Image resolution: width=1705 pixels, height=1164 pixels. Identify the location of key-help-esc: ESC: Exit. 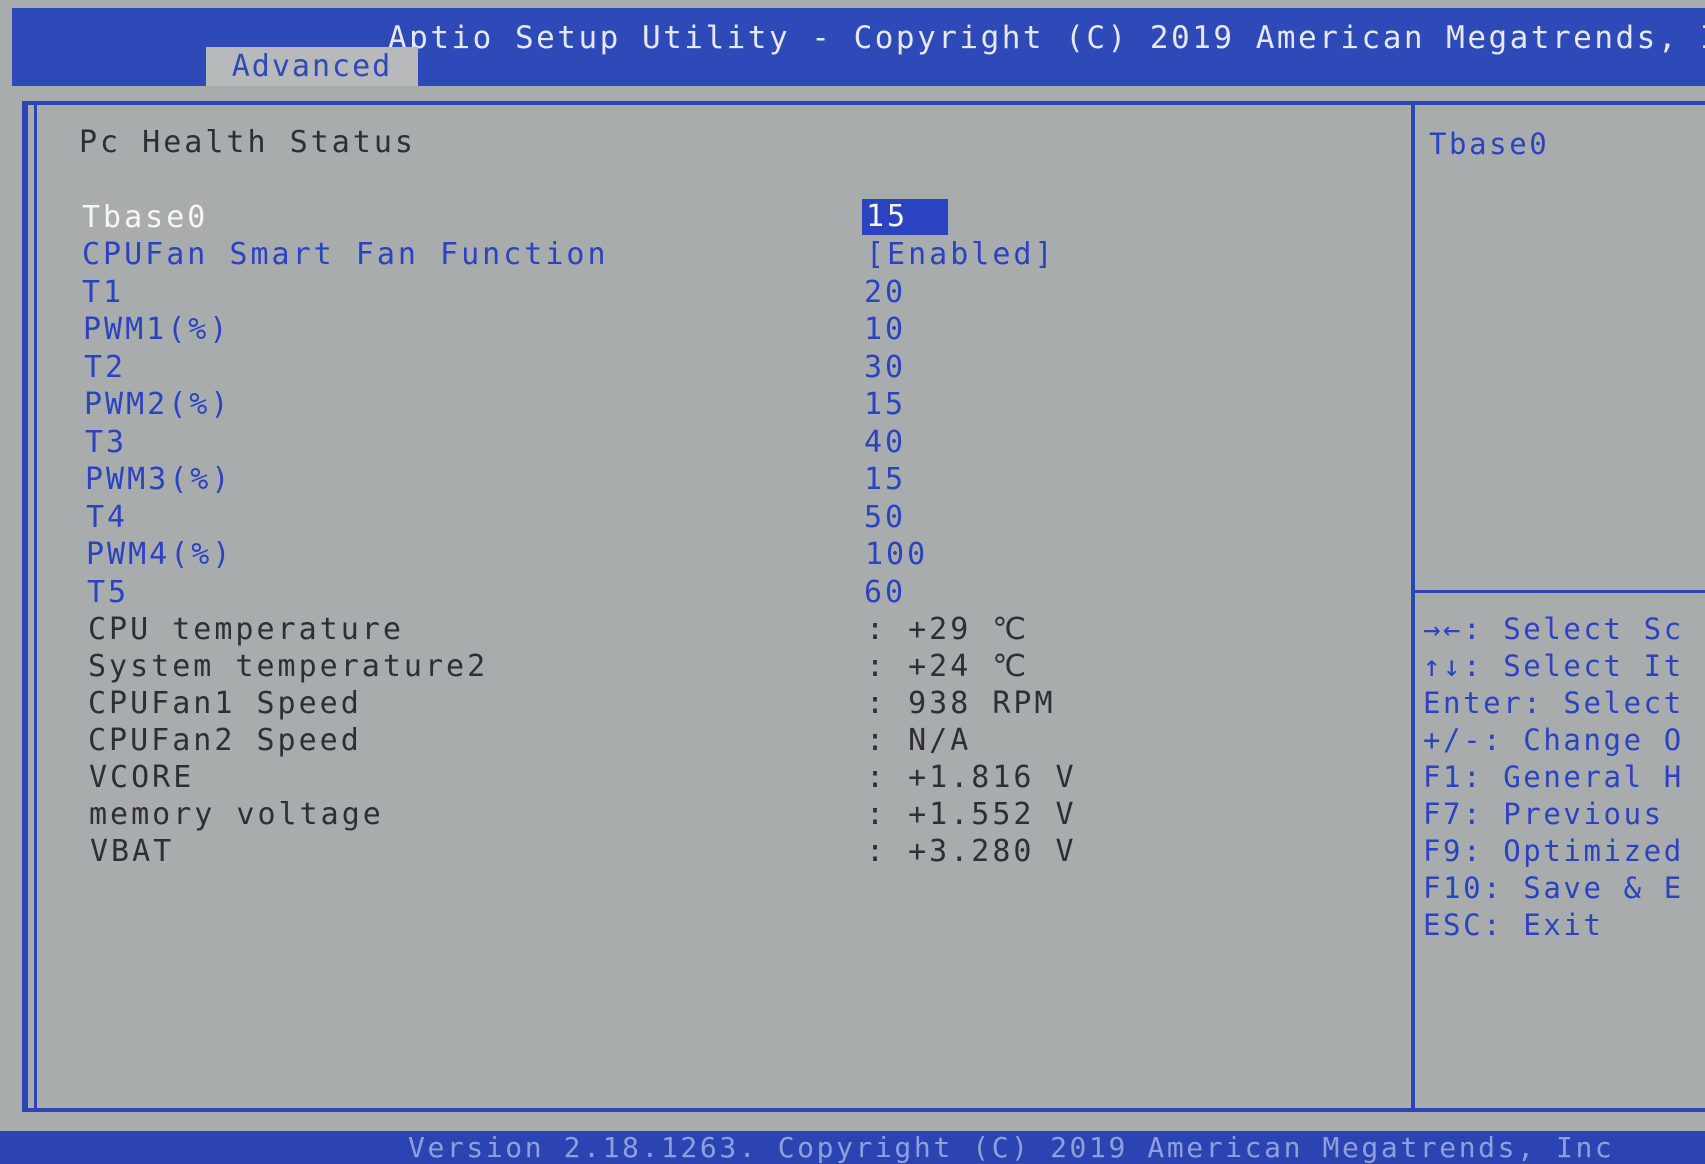
(1513, 925).